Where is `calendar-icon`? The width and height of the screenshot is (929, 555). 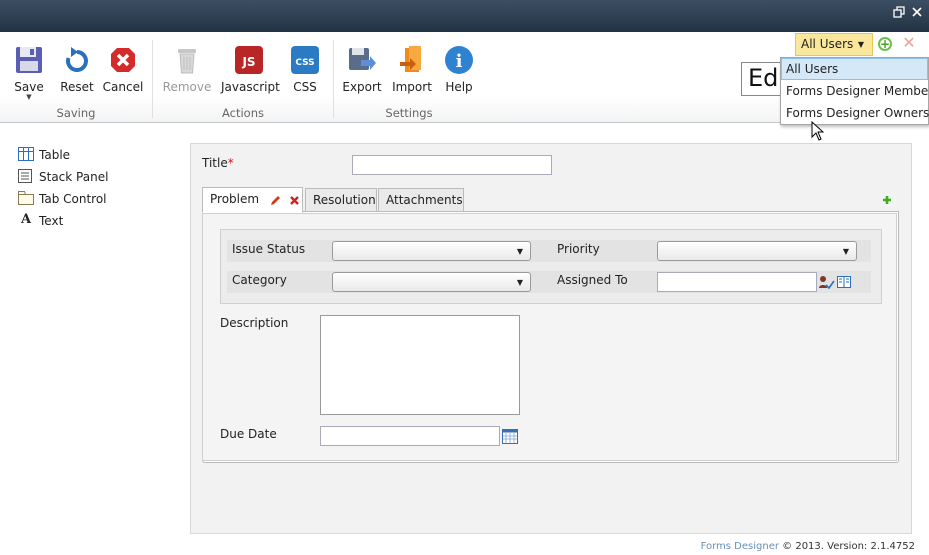 calendar-icon is located at coordinates (510, 436).